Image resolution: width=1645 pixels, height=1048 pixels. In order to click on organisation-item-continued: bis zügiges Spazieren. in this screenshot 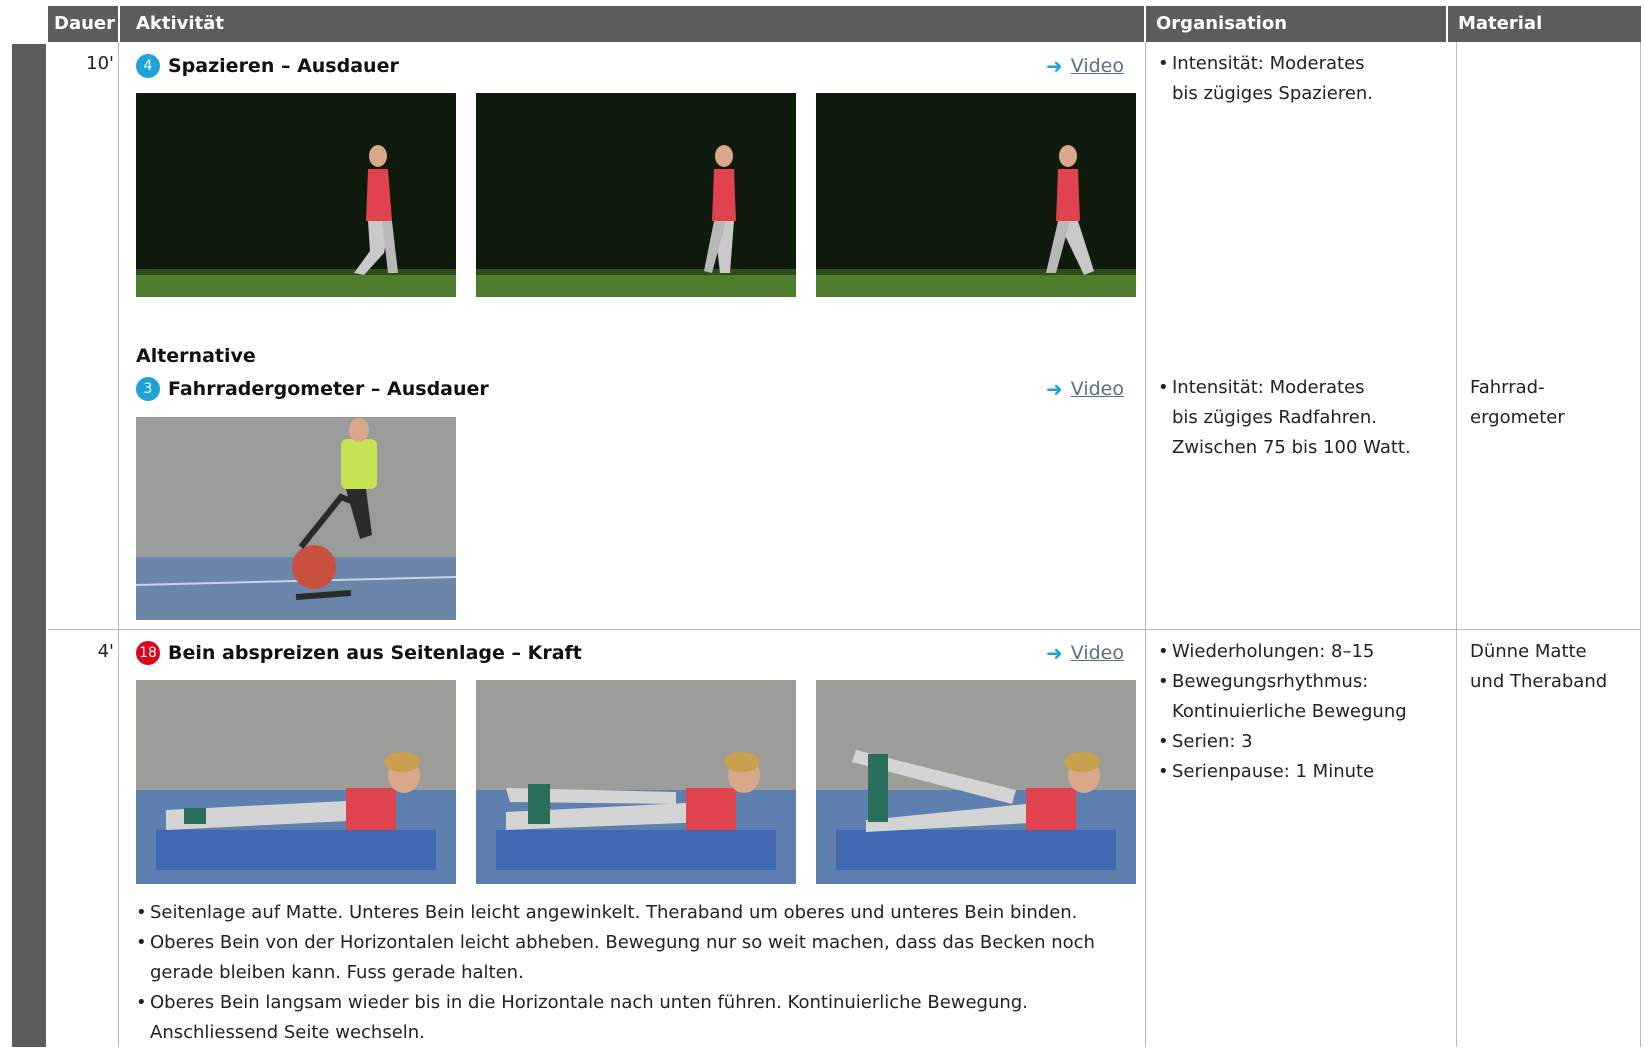, I will do `click(1273, 93)`.